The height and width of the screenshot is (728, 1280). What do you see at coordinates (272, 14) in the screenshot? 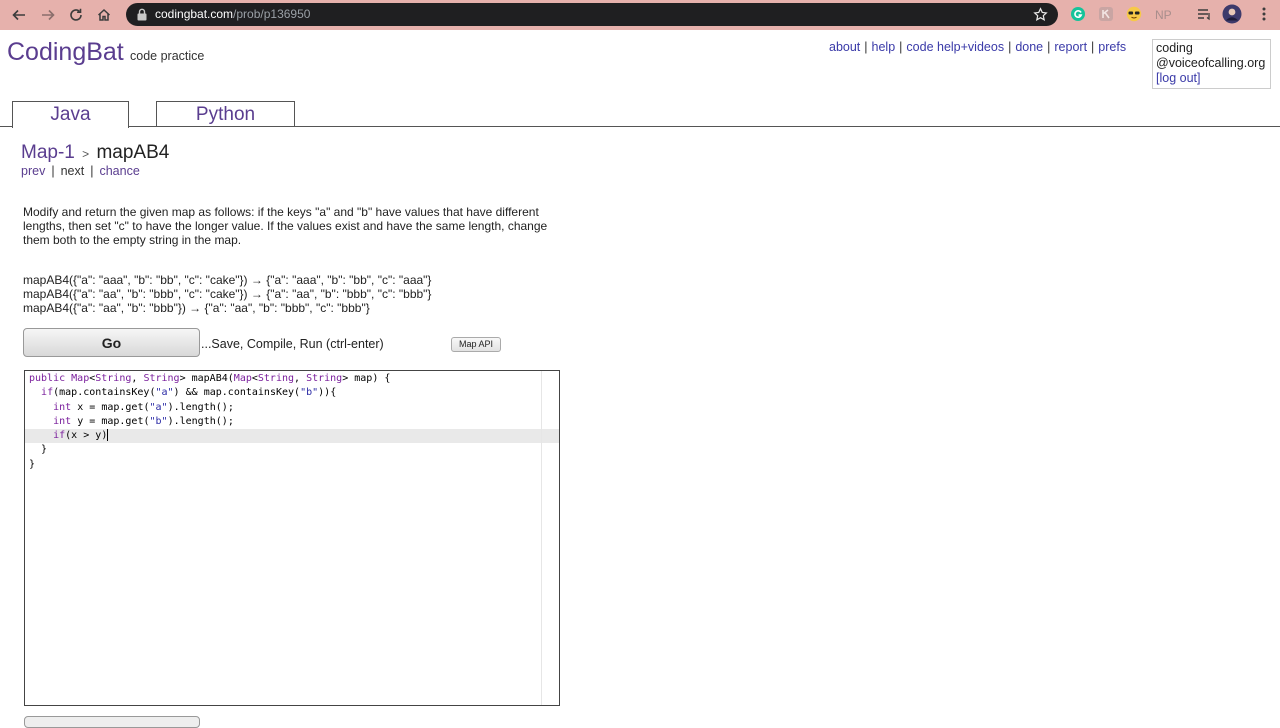
I see `url-path: /prob/p136950` at bounding box center [272, 14].